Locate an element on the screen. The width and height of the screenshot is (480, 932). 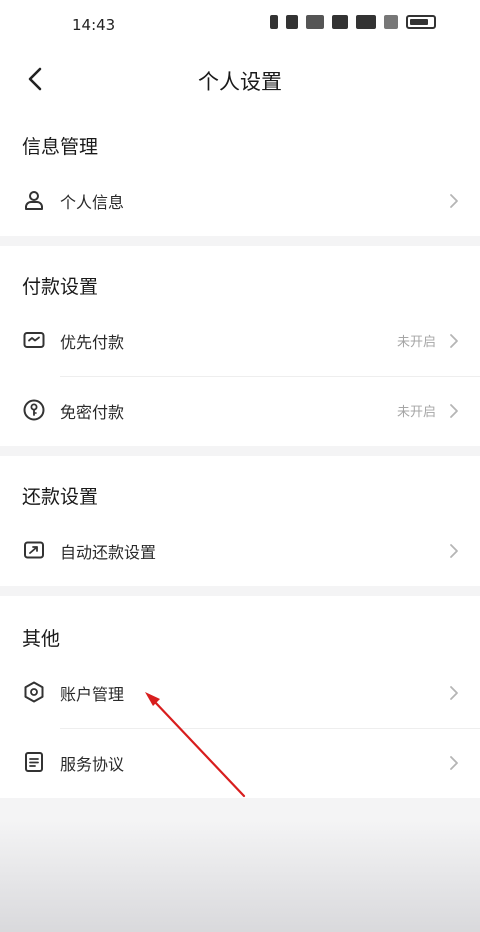
row-label: 自动还款设置 is located at coordinates (108, 552).